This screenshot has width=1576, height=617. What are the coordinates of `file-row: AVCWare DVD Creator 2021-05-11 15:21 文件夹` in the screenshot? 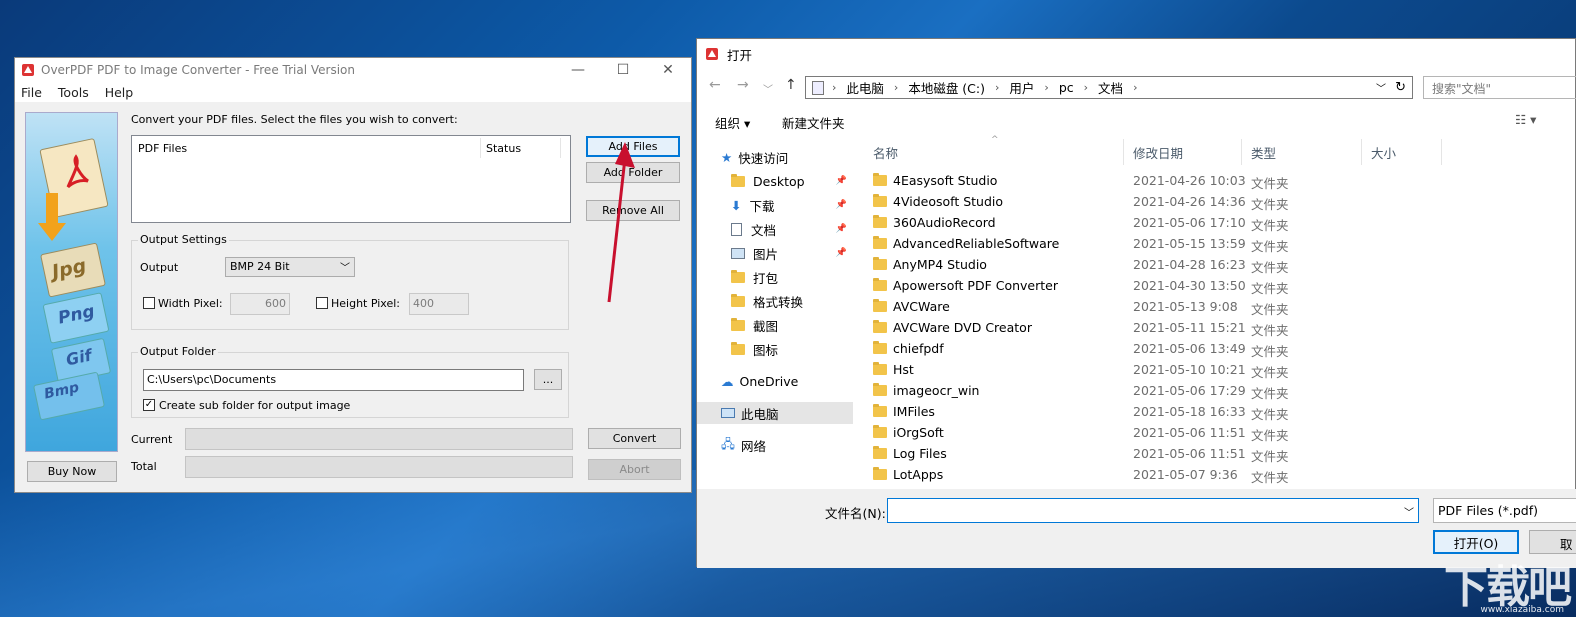 It's located at (1221, 327).